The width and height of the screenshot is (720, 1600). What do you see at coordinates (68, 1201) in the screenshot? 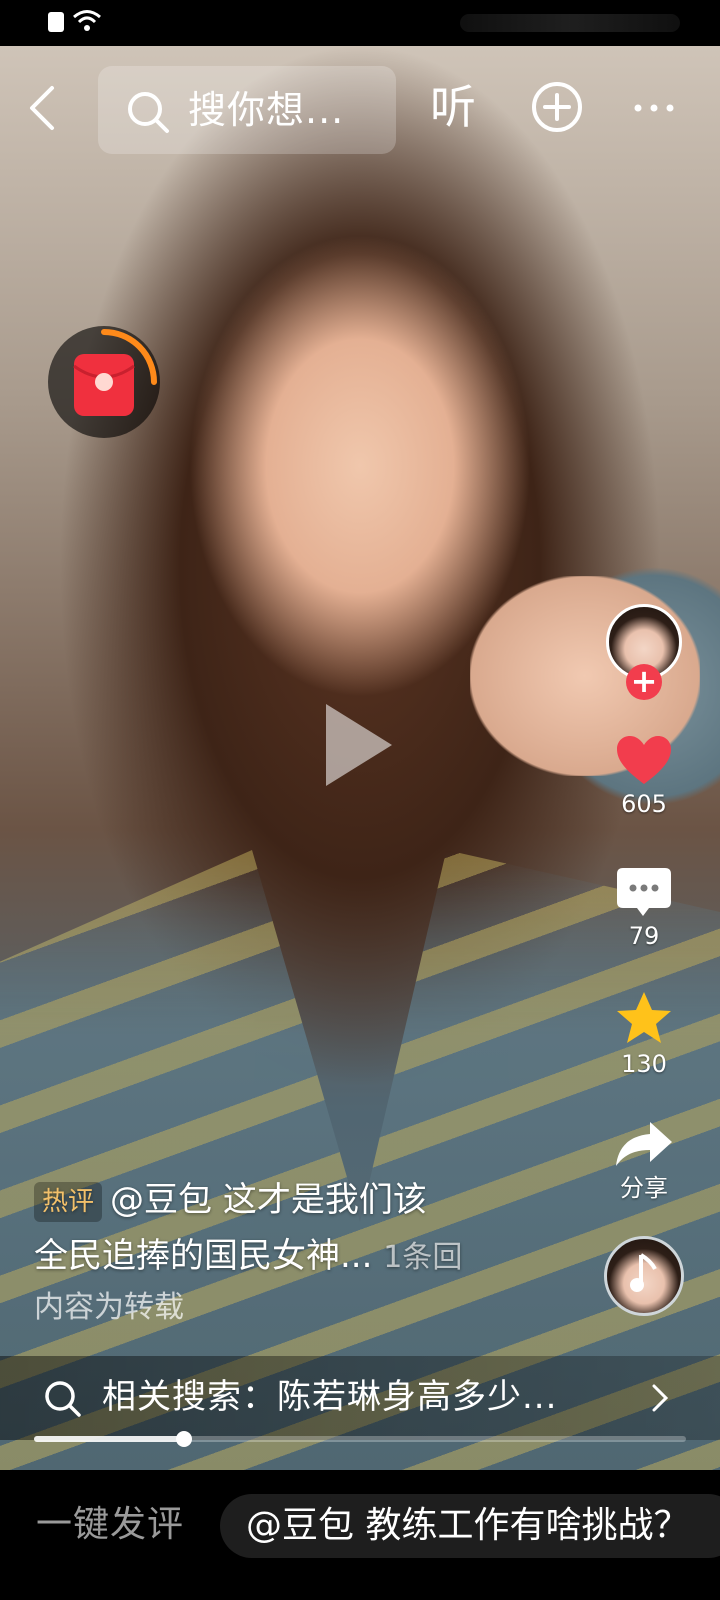
I see `hot-comment-tag: 热评` at bounding box center [68, 1201].